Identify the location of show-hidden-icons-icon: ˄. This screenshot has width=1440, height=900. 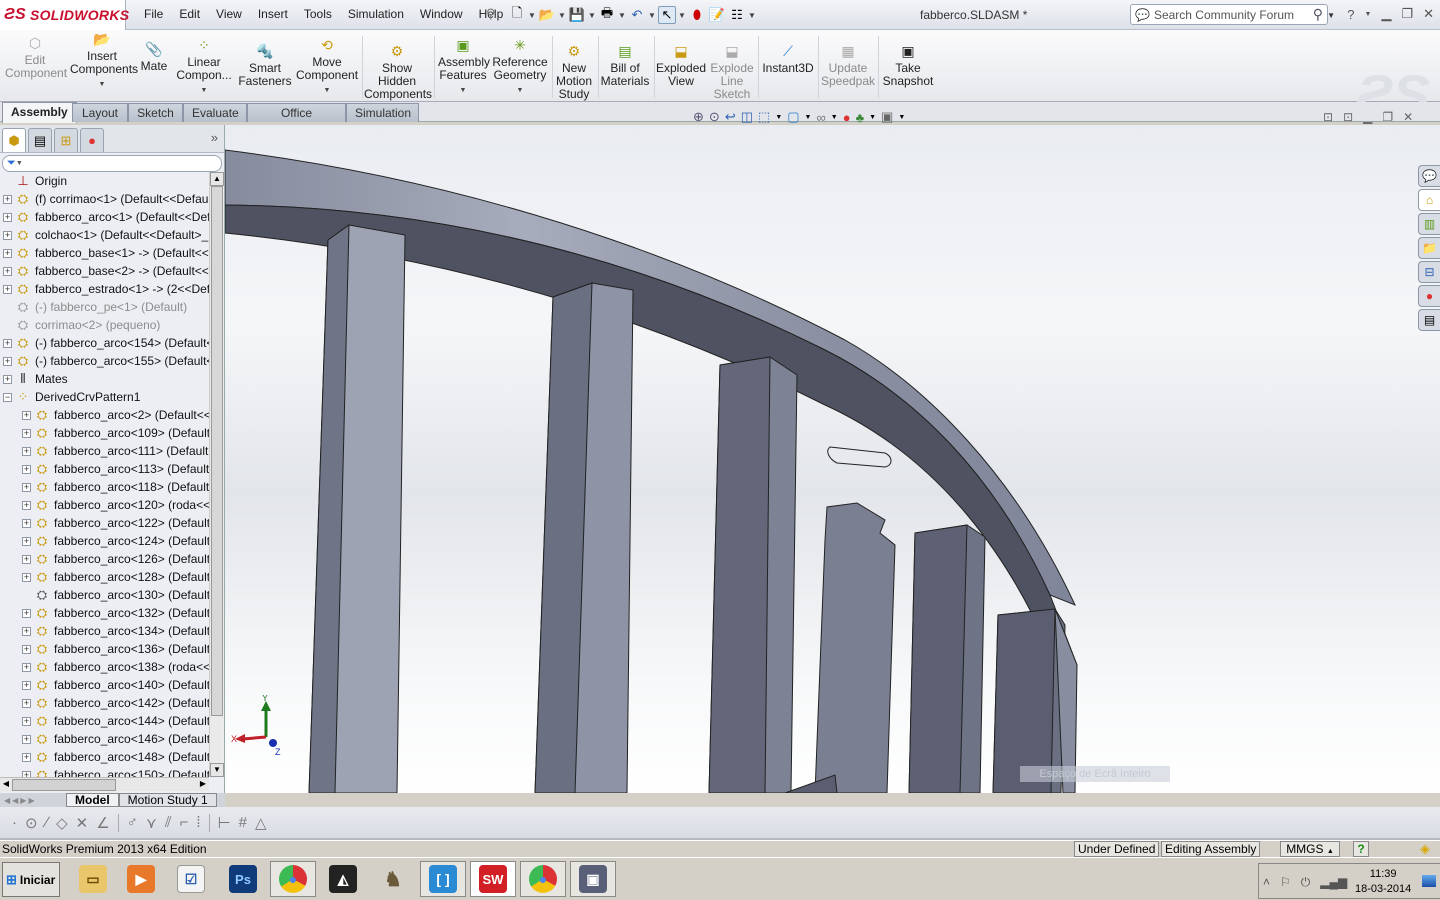
(1266, 882).